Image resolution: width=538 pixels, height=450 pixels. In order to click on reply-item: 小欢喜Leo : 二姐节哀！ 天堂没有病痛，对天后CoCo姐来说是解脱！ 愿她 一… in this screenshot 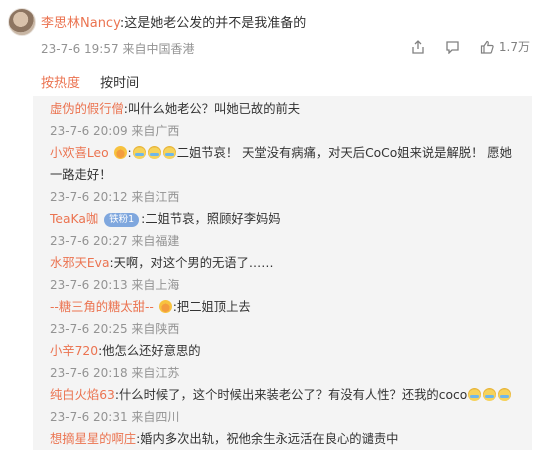, I will do `click(288, 175)`.